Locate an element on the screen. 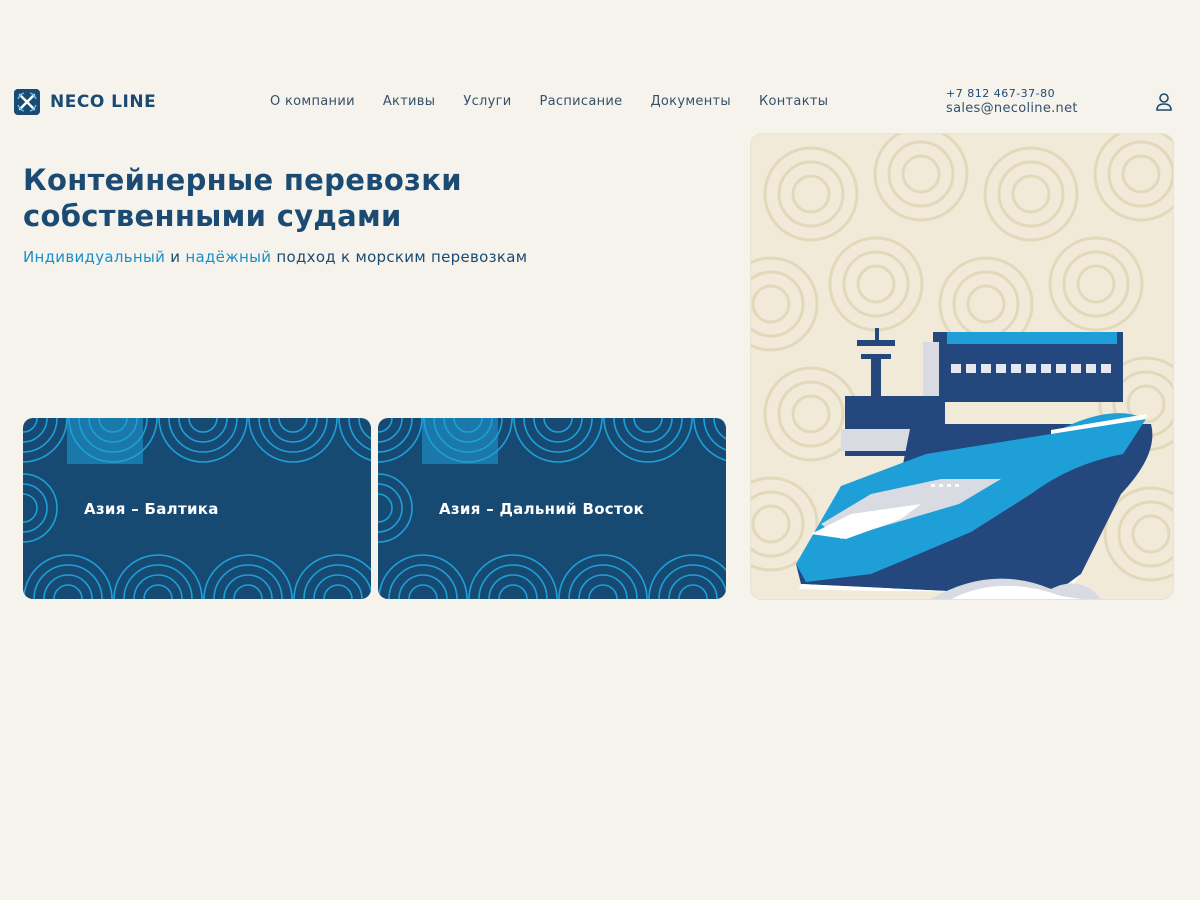 This screenshot has height=900, width=1200. title-line-1: Контейнерные перевозки is located at coordinates (242, 180).